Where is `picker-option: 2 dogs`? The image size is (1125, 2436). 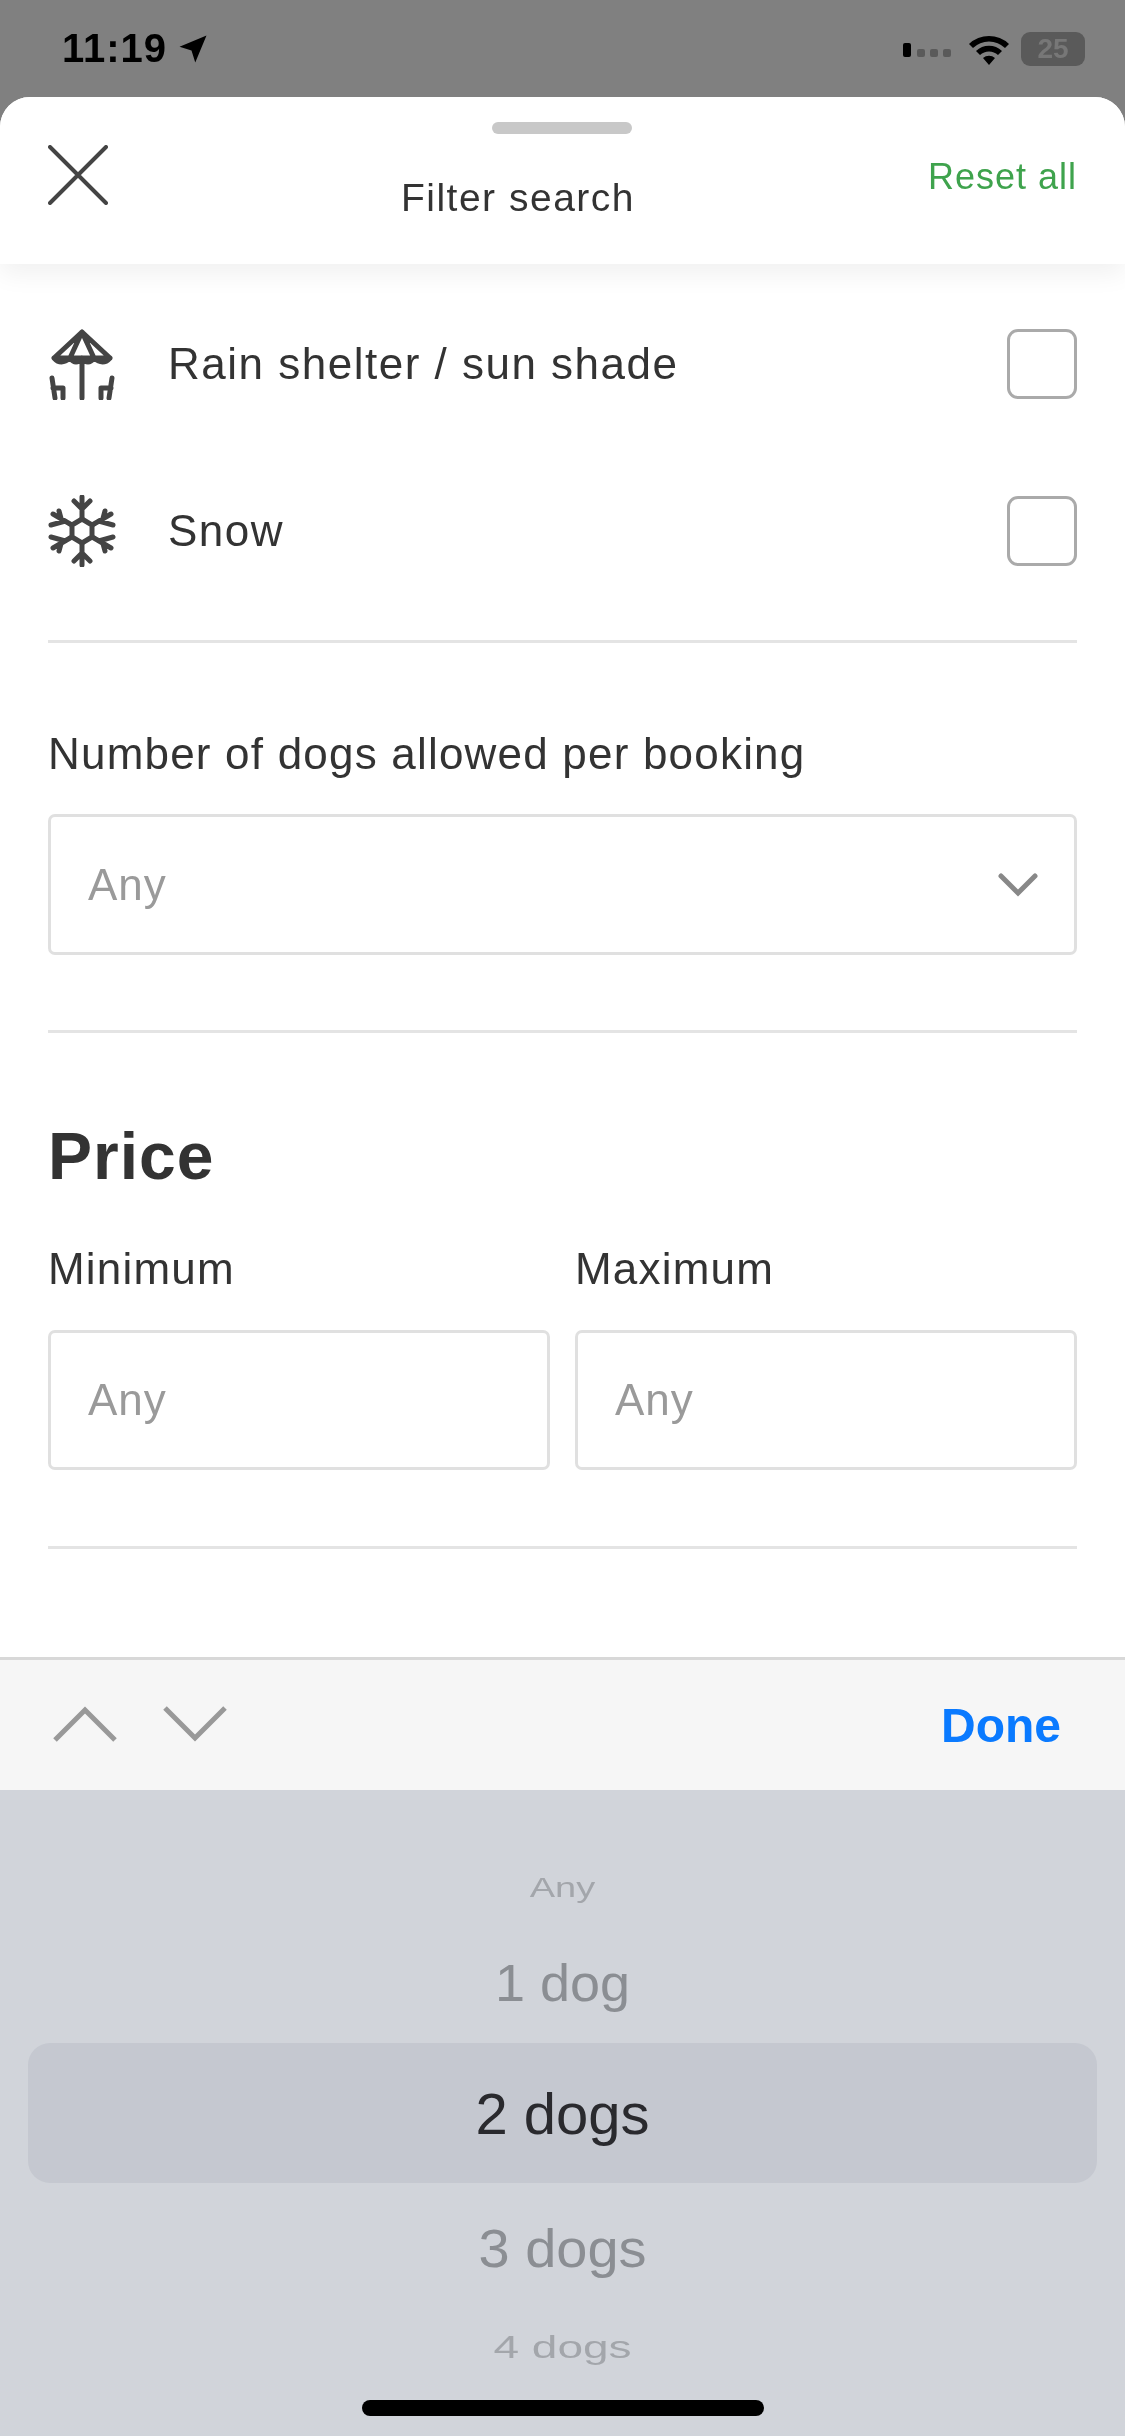 picker-option: 2 dogs is located at coordinates (562, 2113).